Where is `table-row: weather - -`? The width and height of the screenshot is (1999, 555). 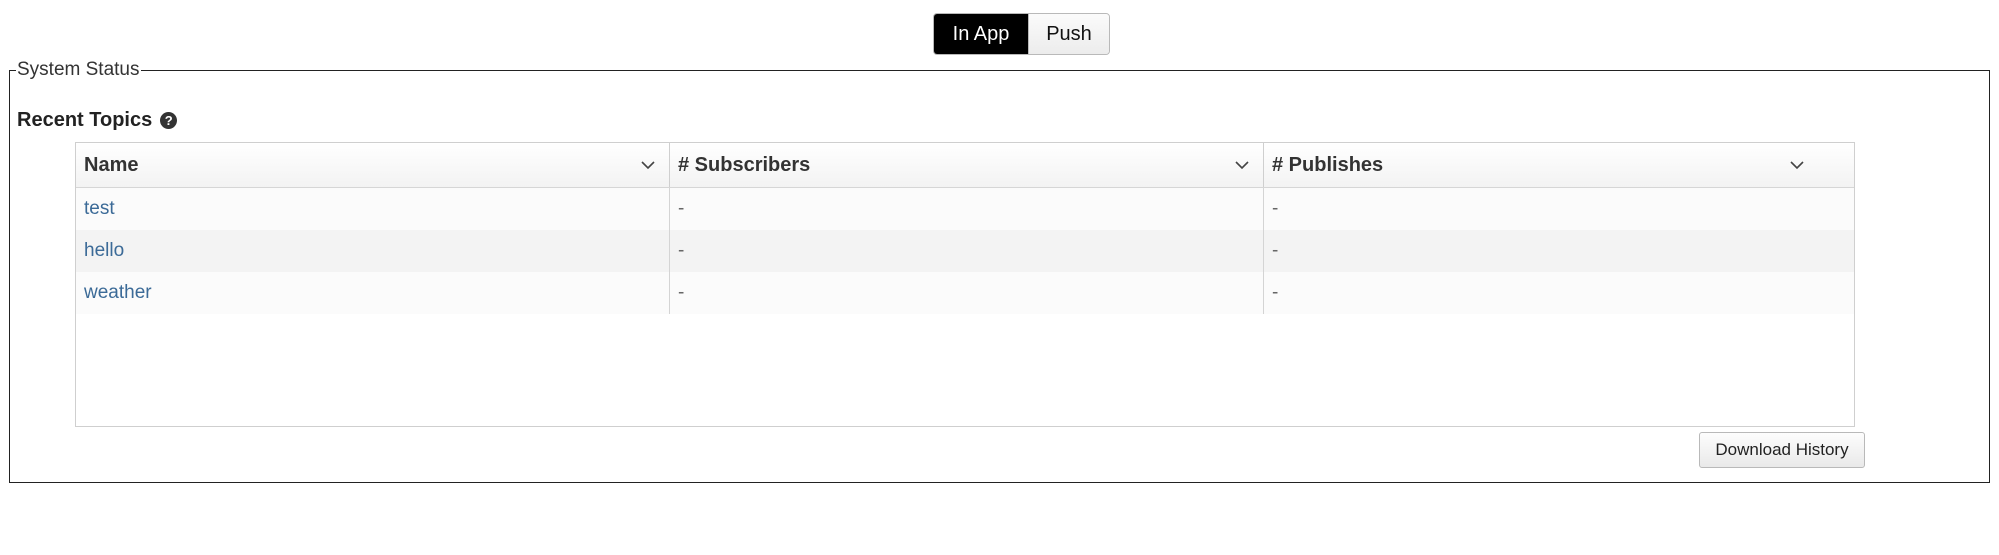 table-row: weather - - is located at coordinates (965, 293).